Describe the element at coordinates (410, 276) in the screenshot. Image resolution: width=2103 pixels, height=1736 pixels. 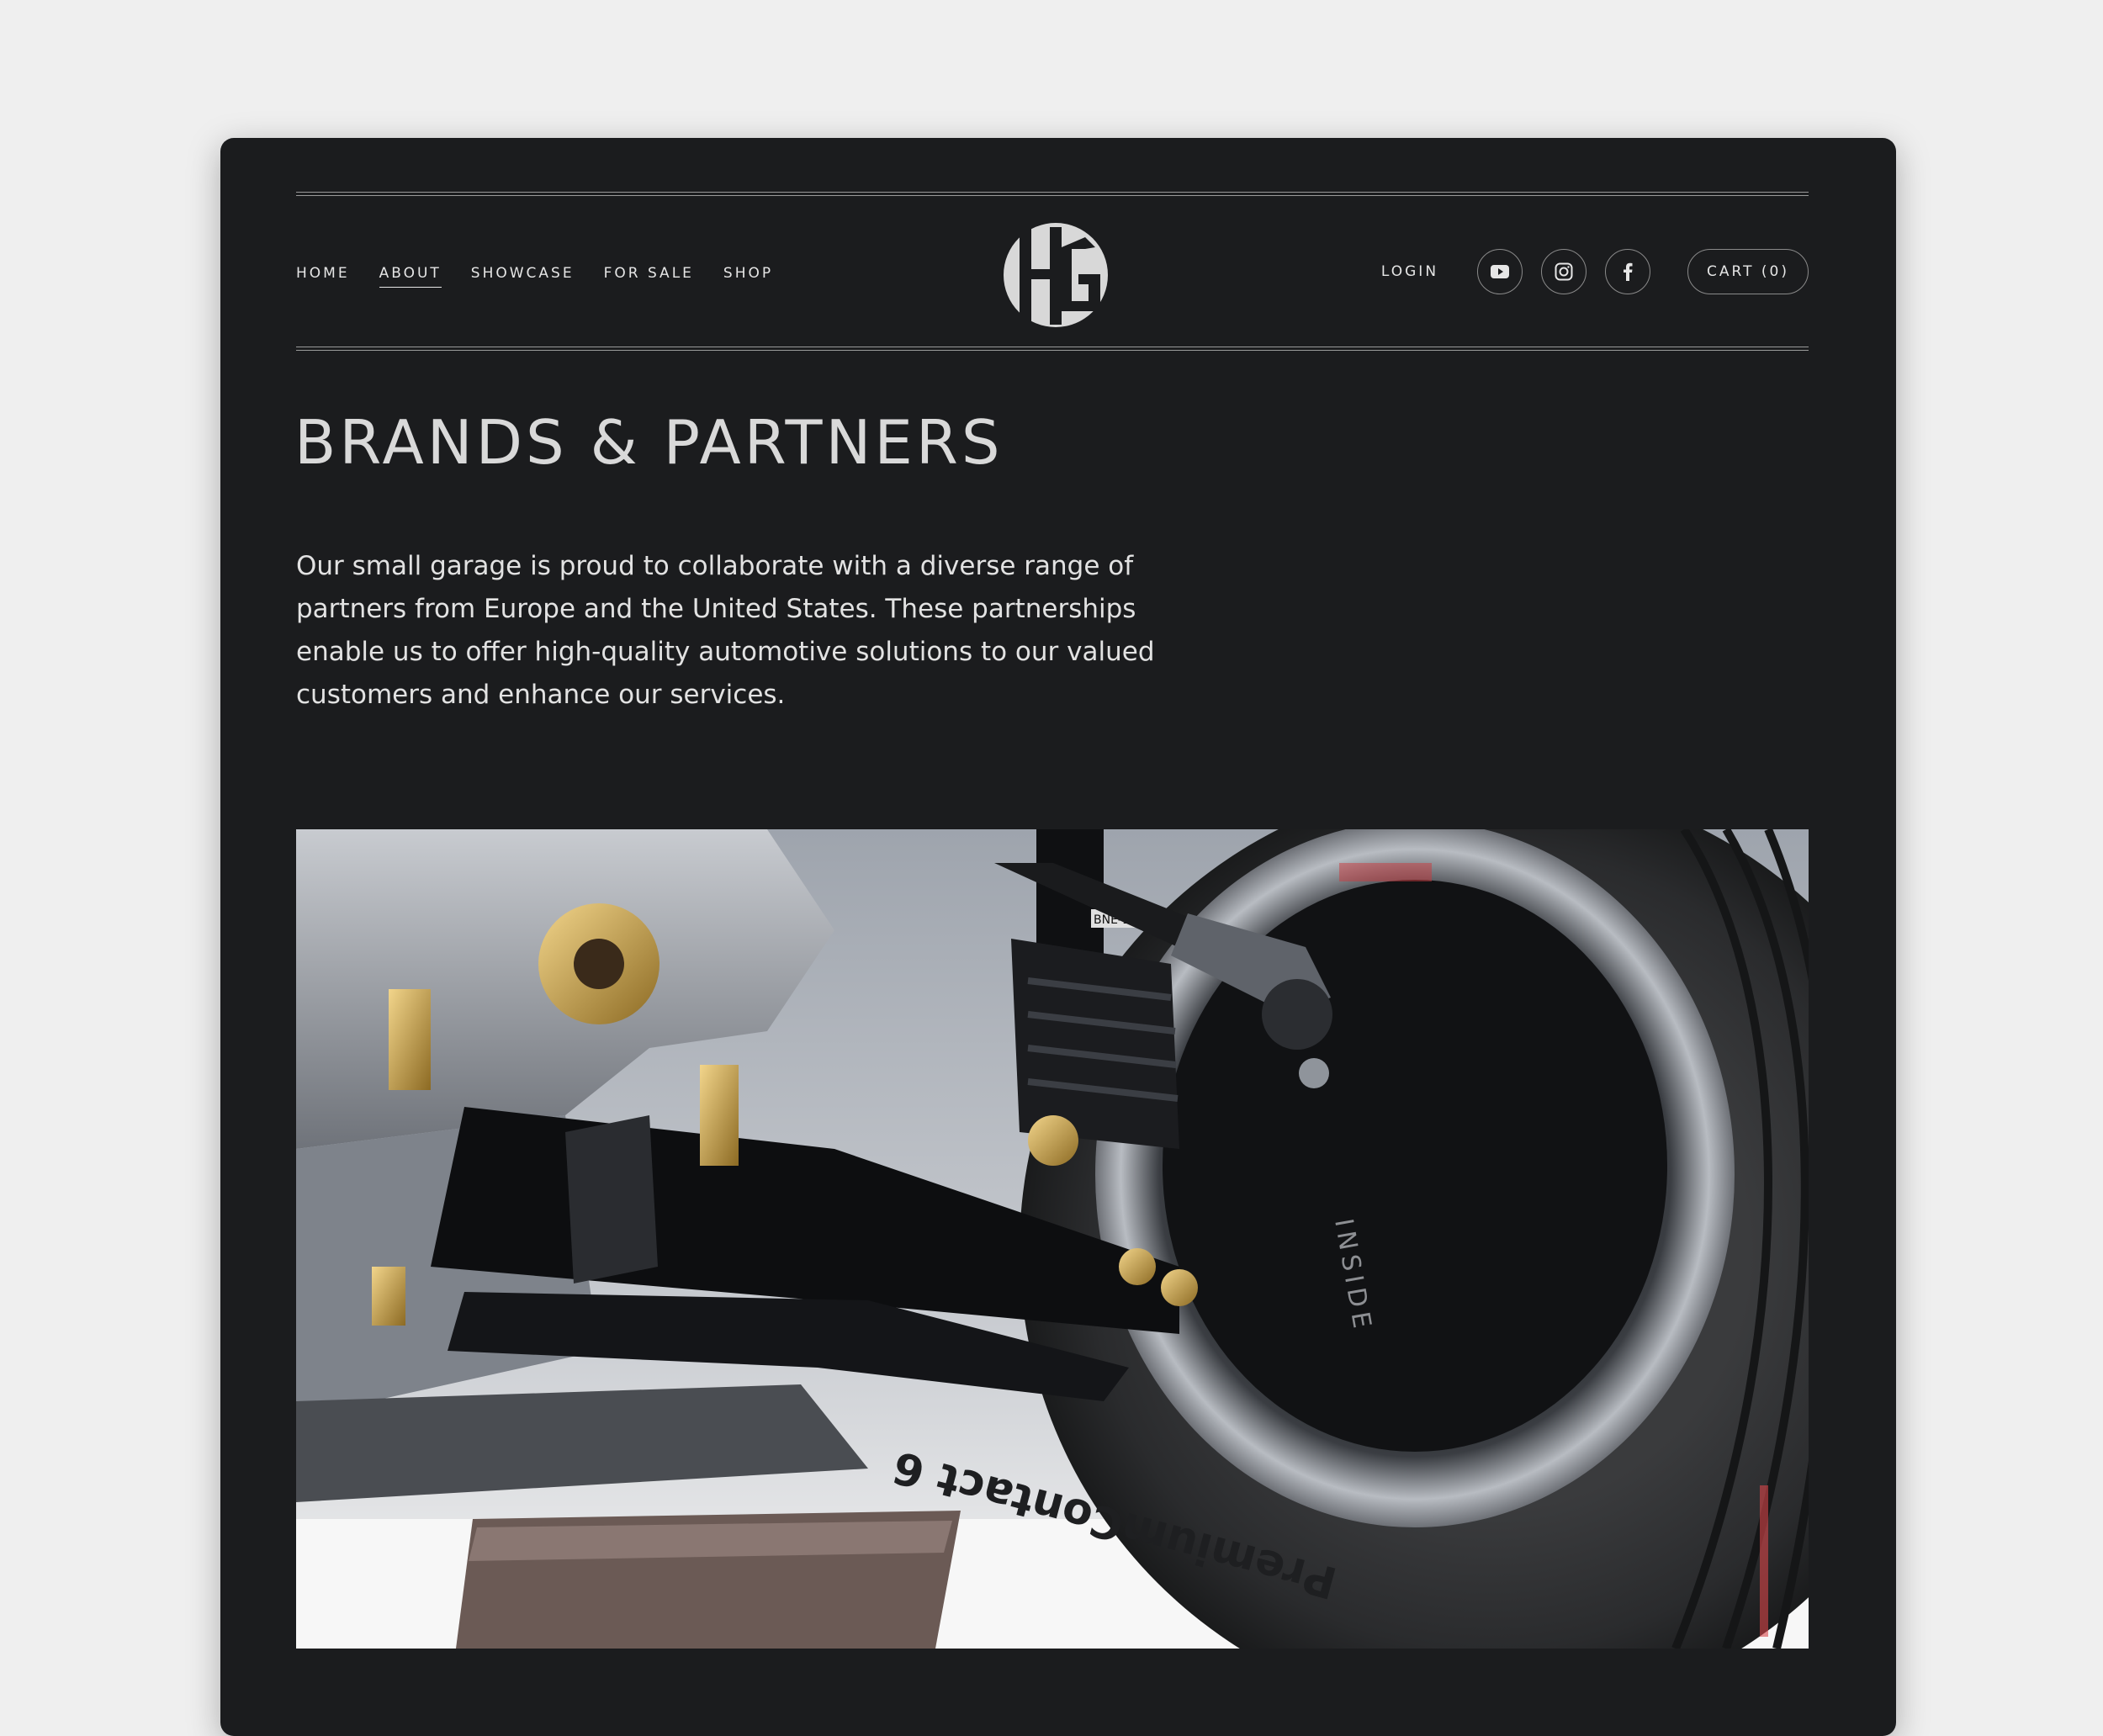
I see `nav-about: ABOUT` at that location.